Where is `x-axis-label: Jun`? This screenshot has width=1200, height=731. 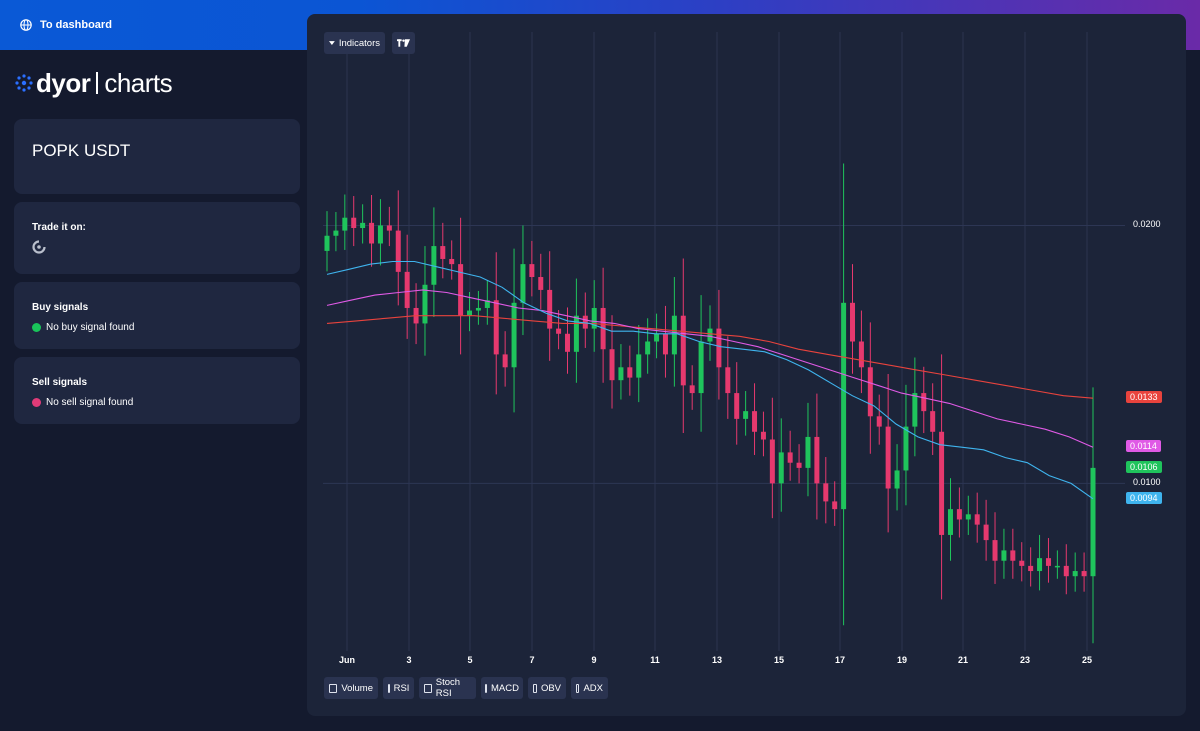 x-axis-label: Jun is located at coordinates (347, 660).